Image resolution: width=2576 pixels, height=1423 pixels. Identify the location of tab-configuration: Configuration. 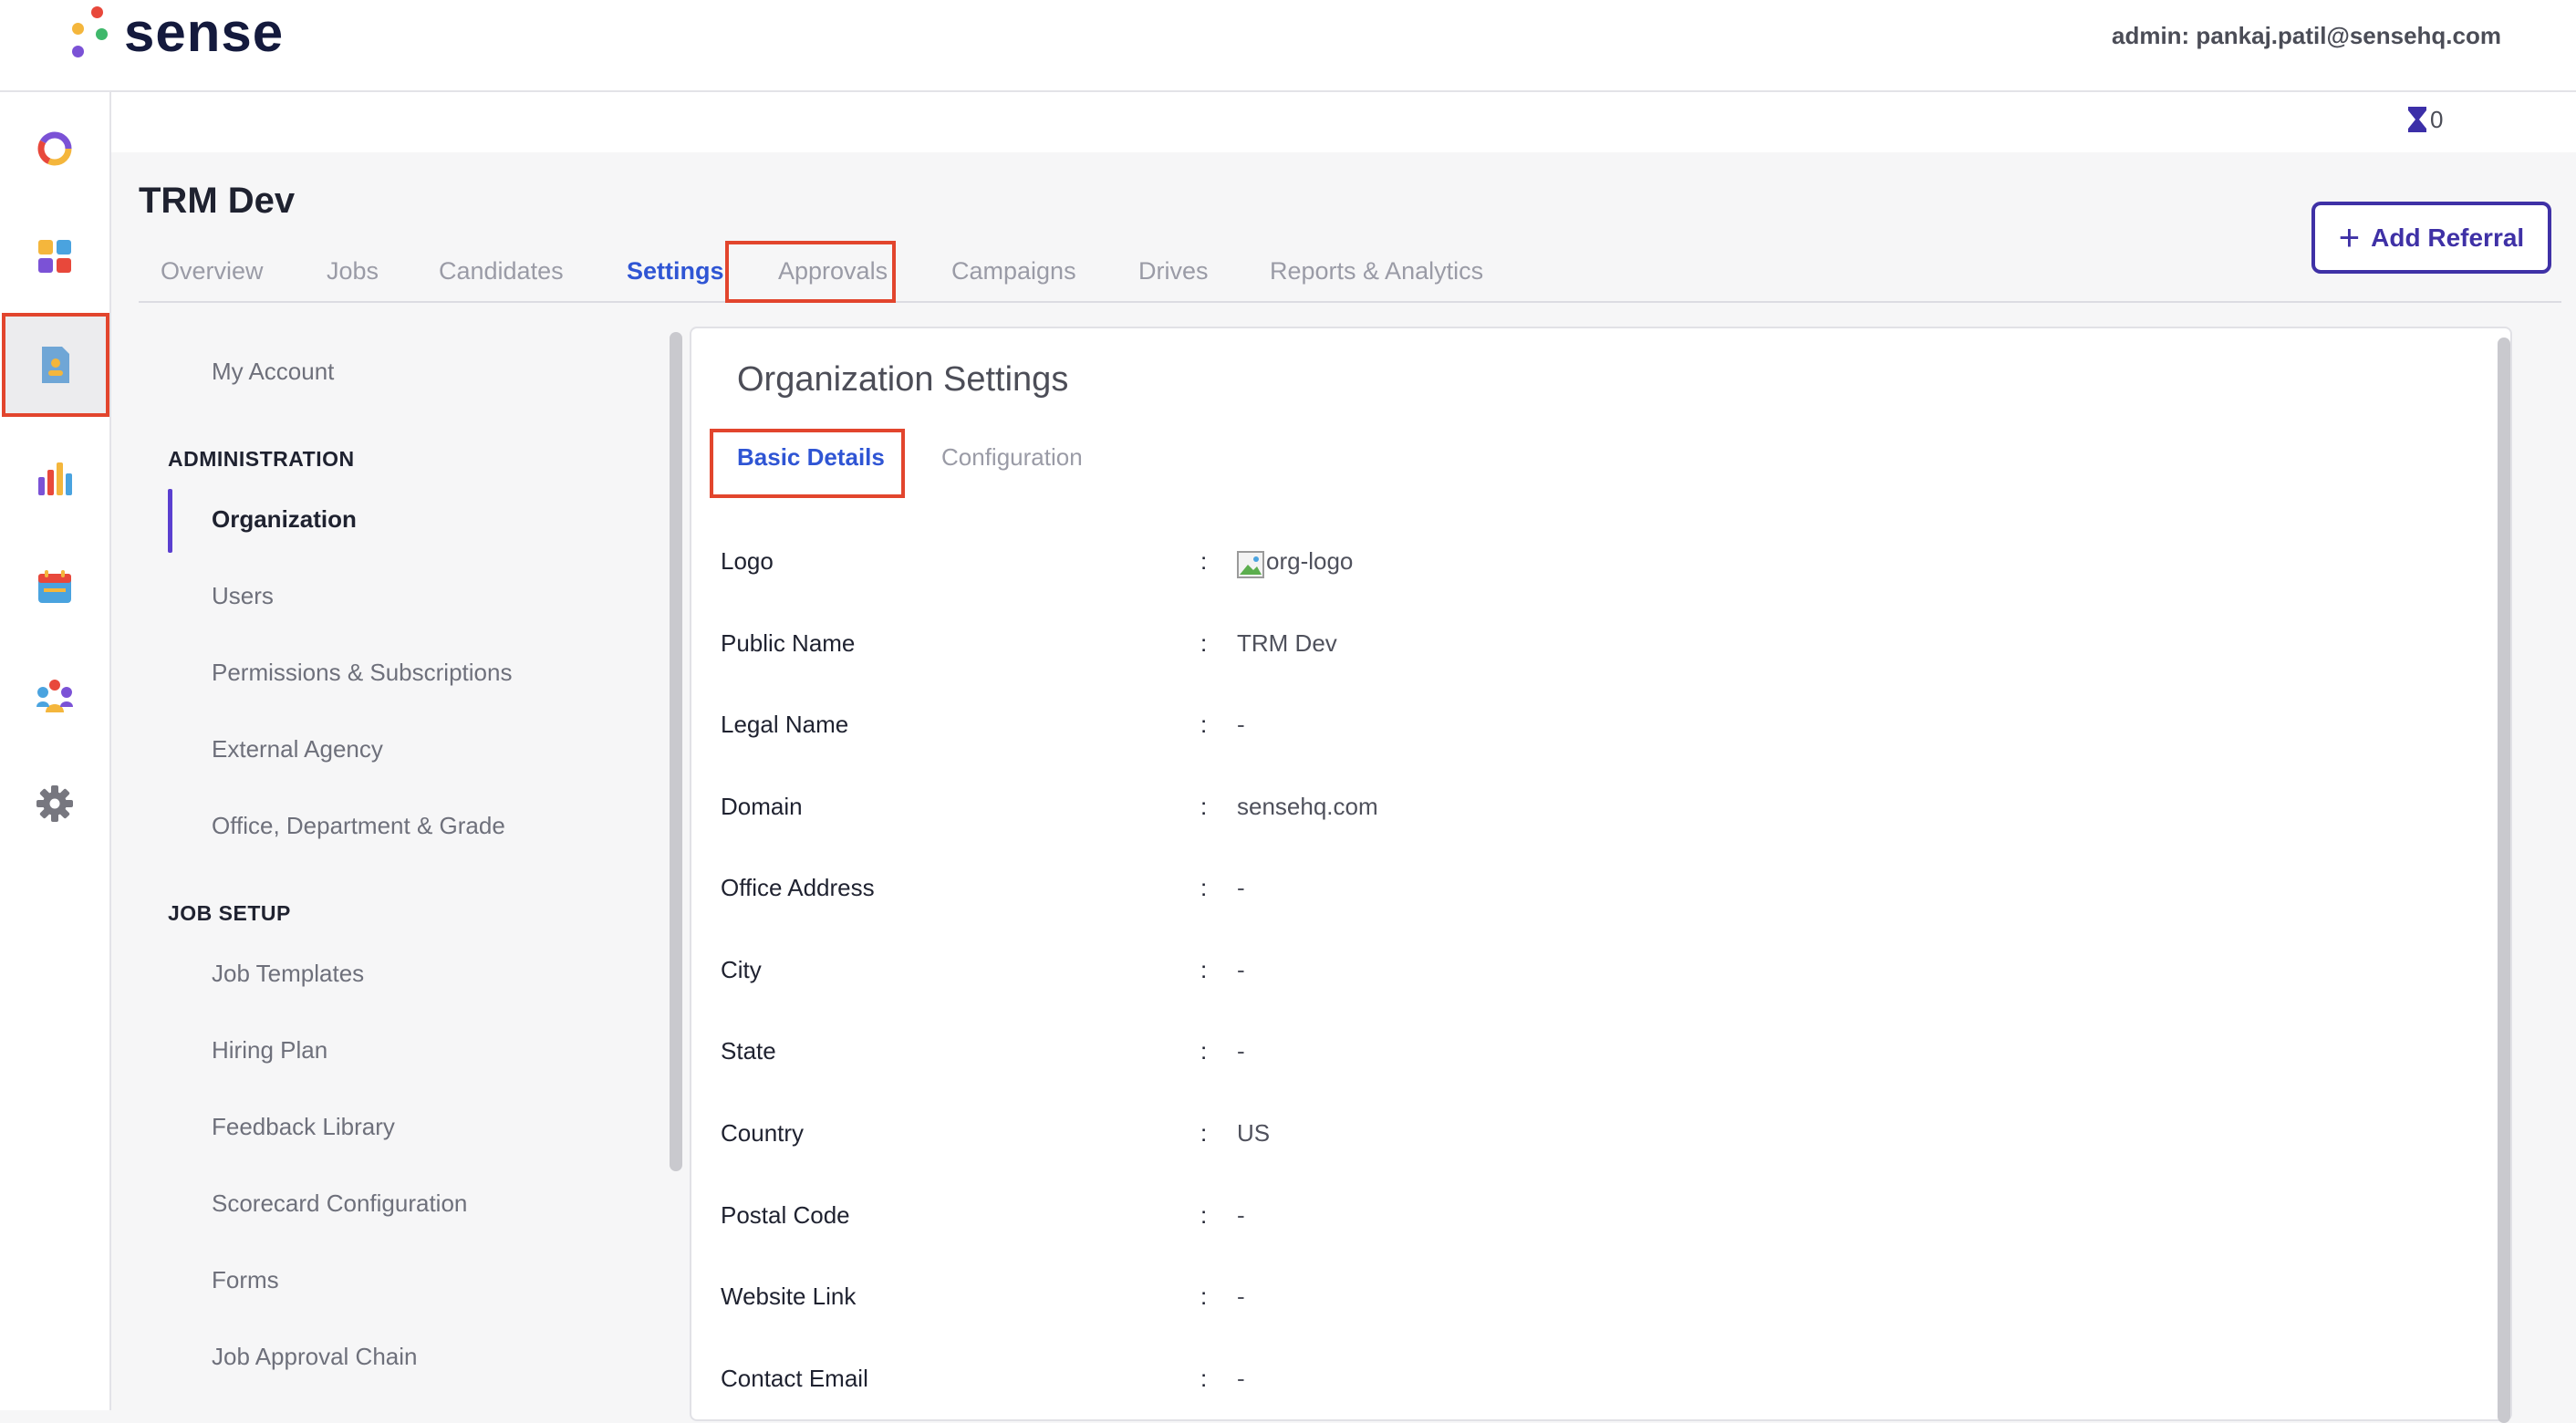
(1012, 457).